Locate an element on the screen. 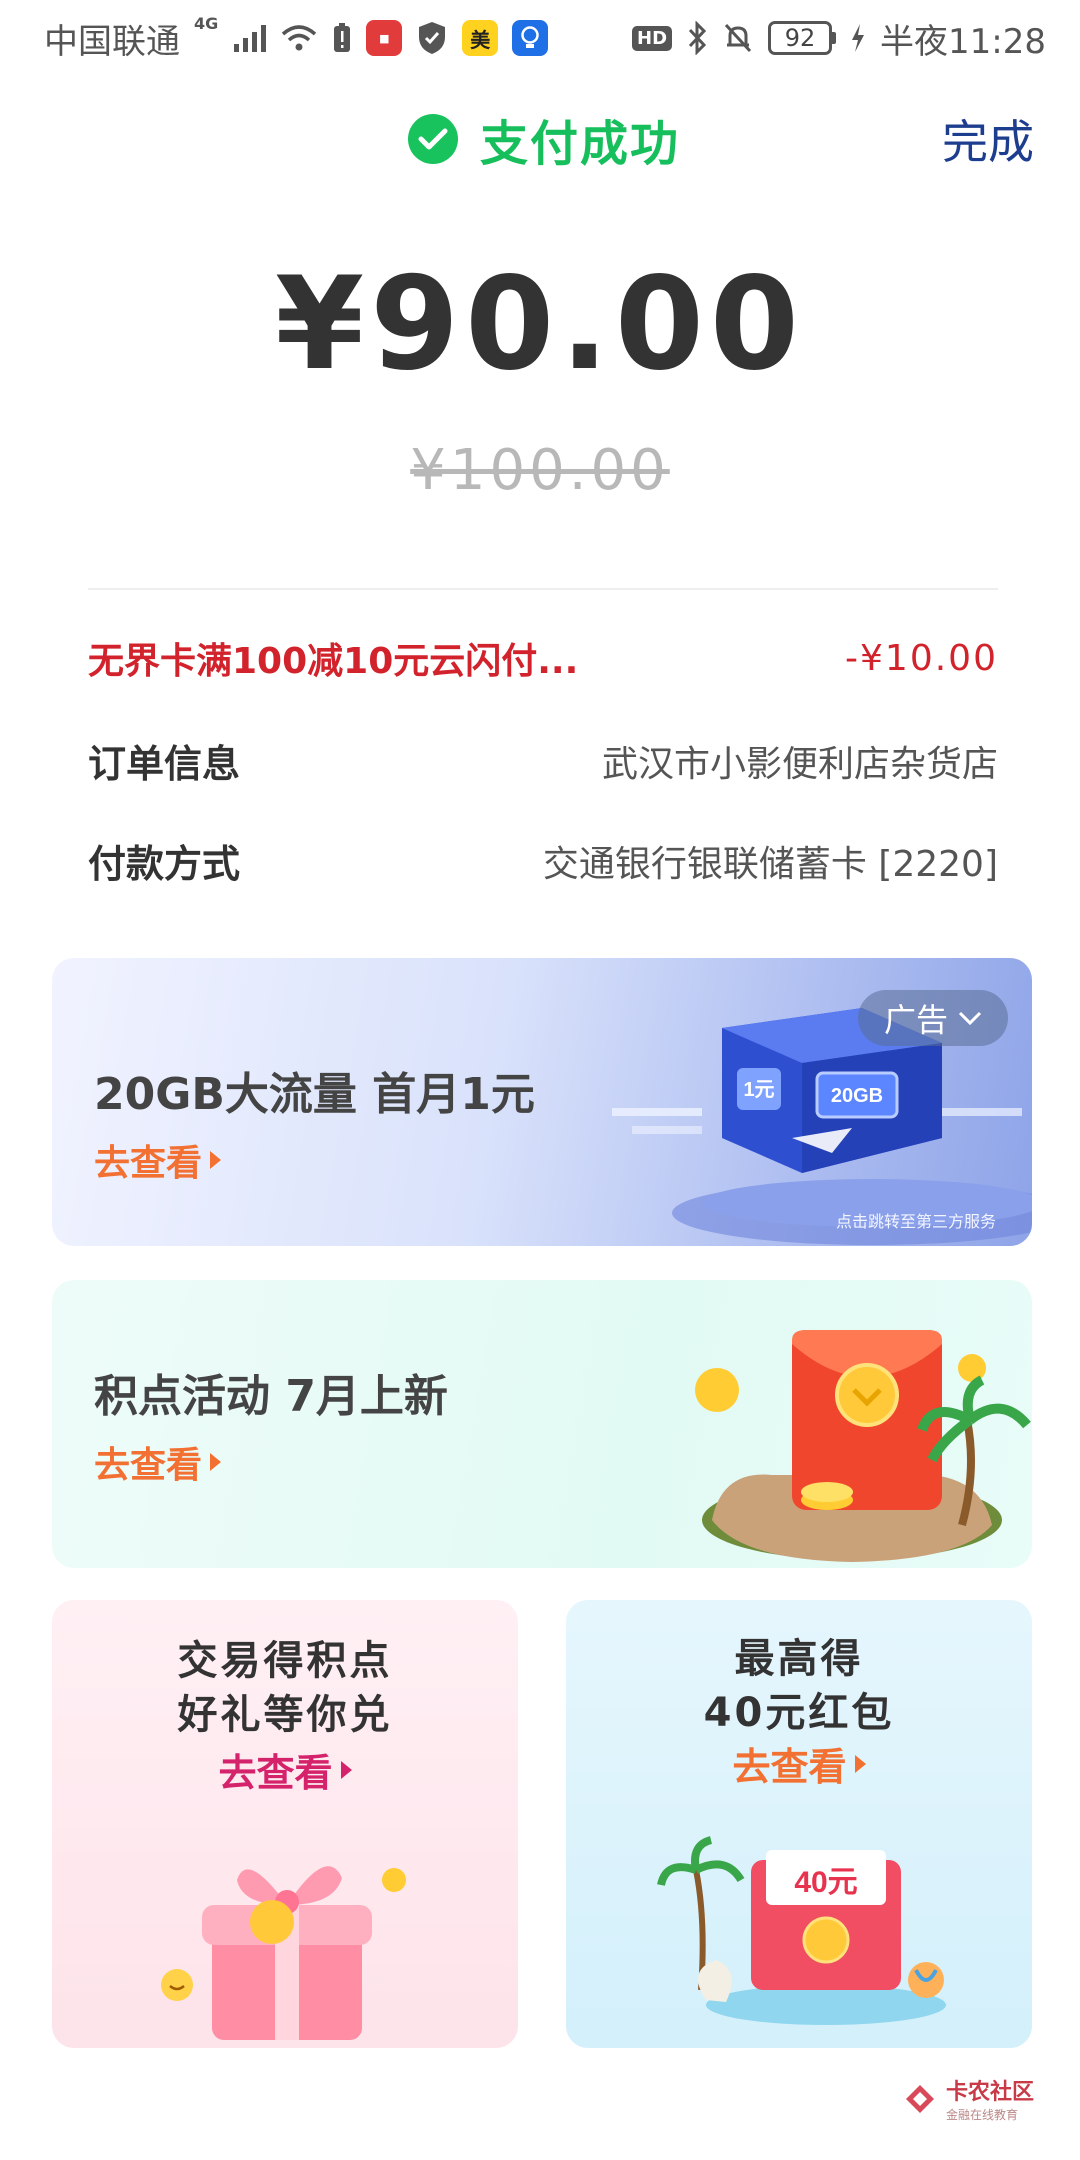 This screenshot has height=2160, width=1080. battery-alert-icon is located at coordinates (342, 37).